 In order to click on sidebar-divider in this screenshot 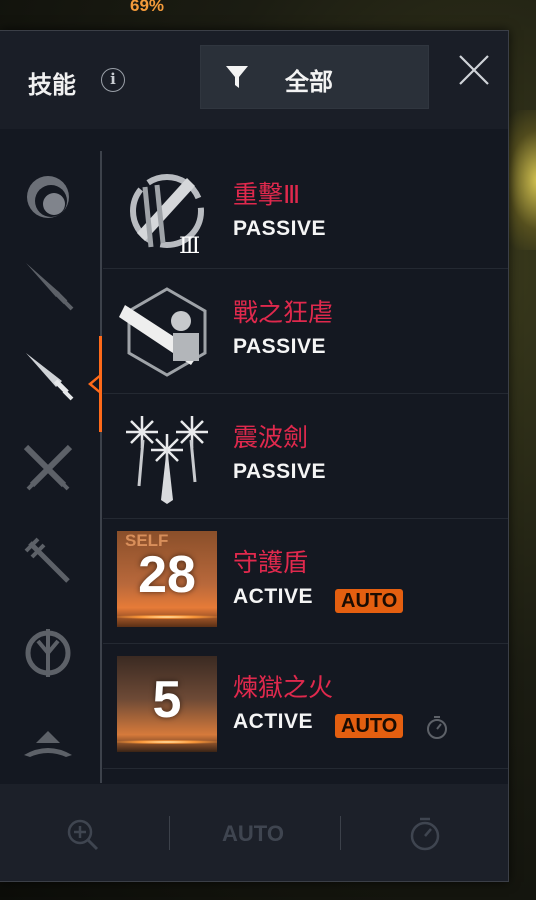, I will do `click(101, 467)`.